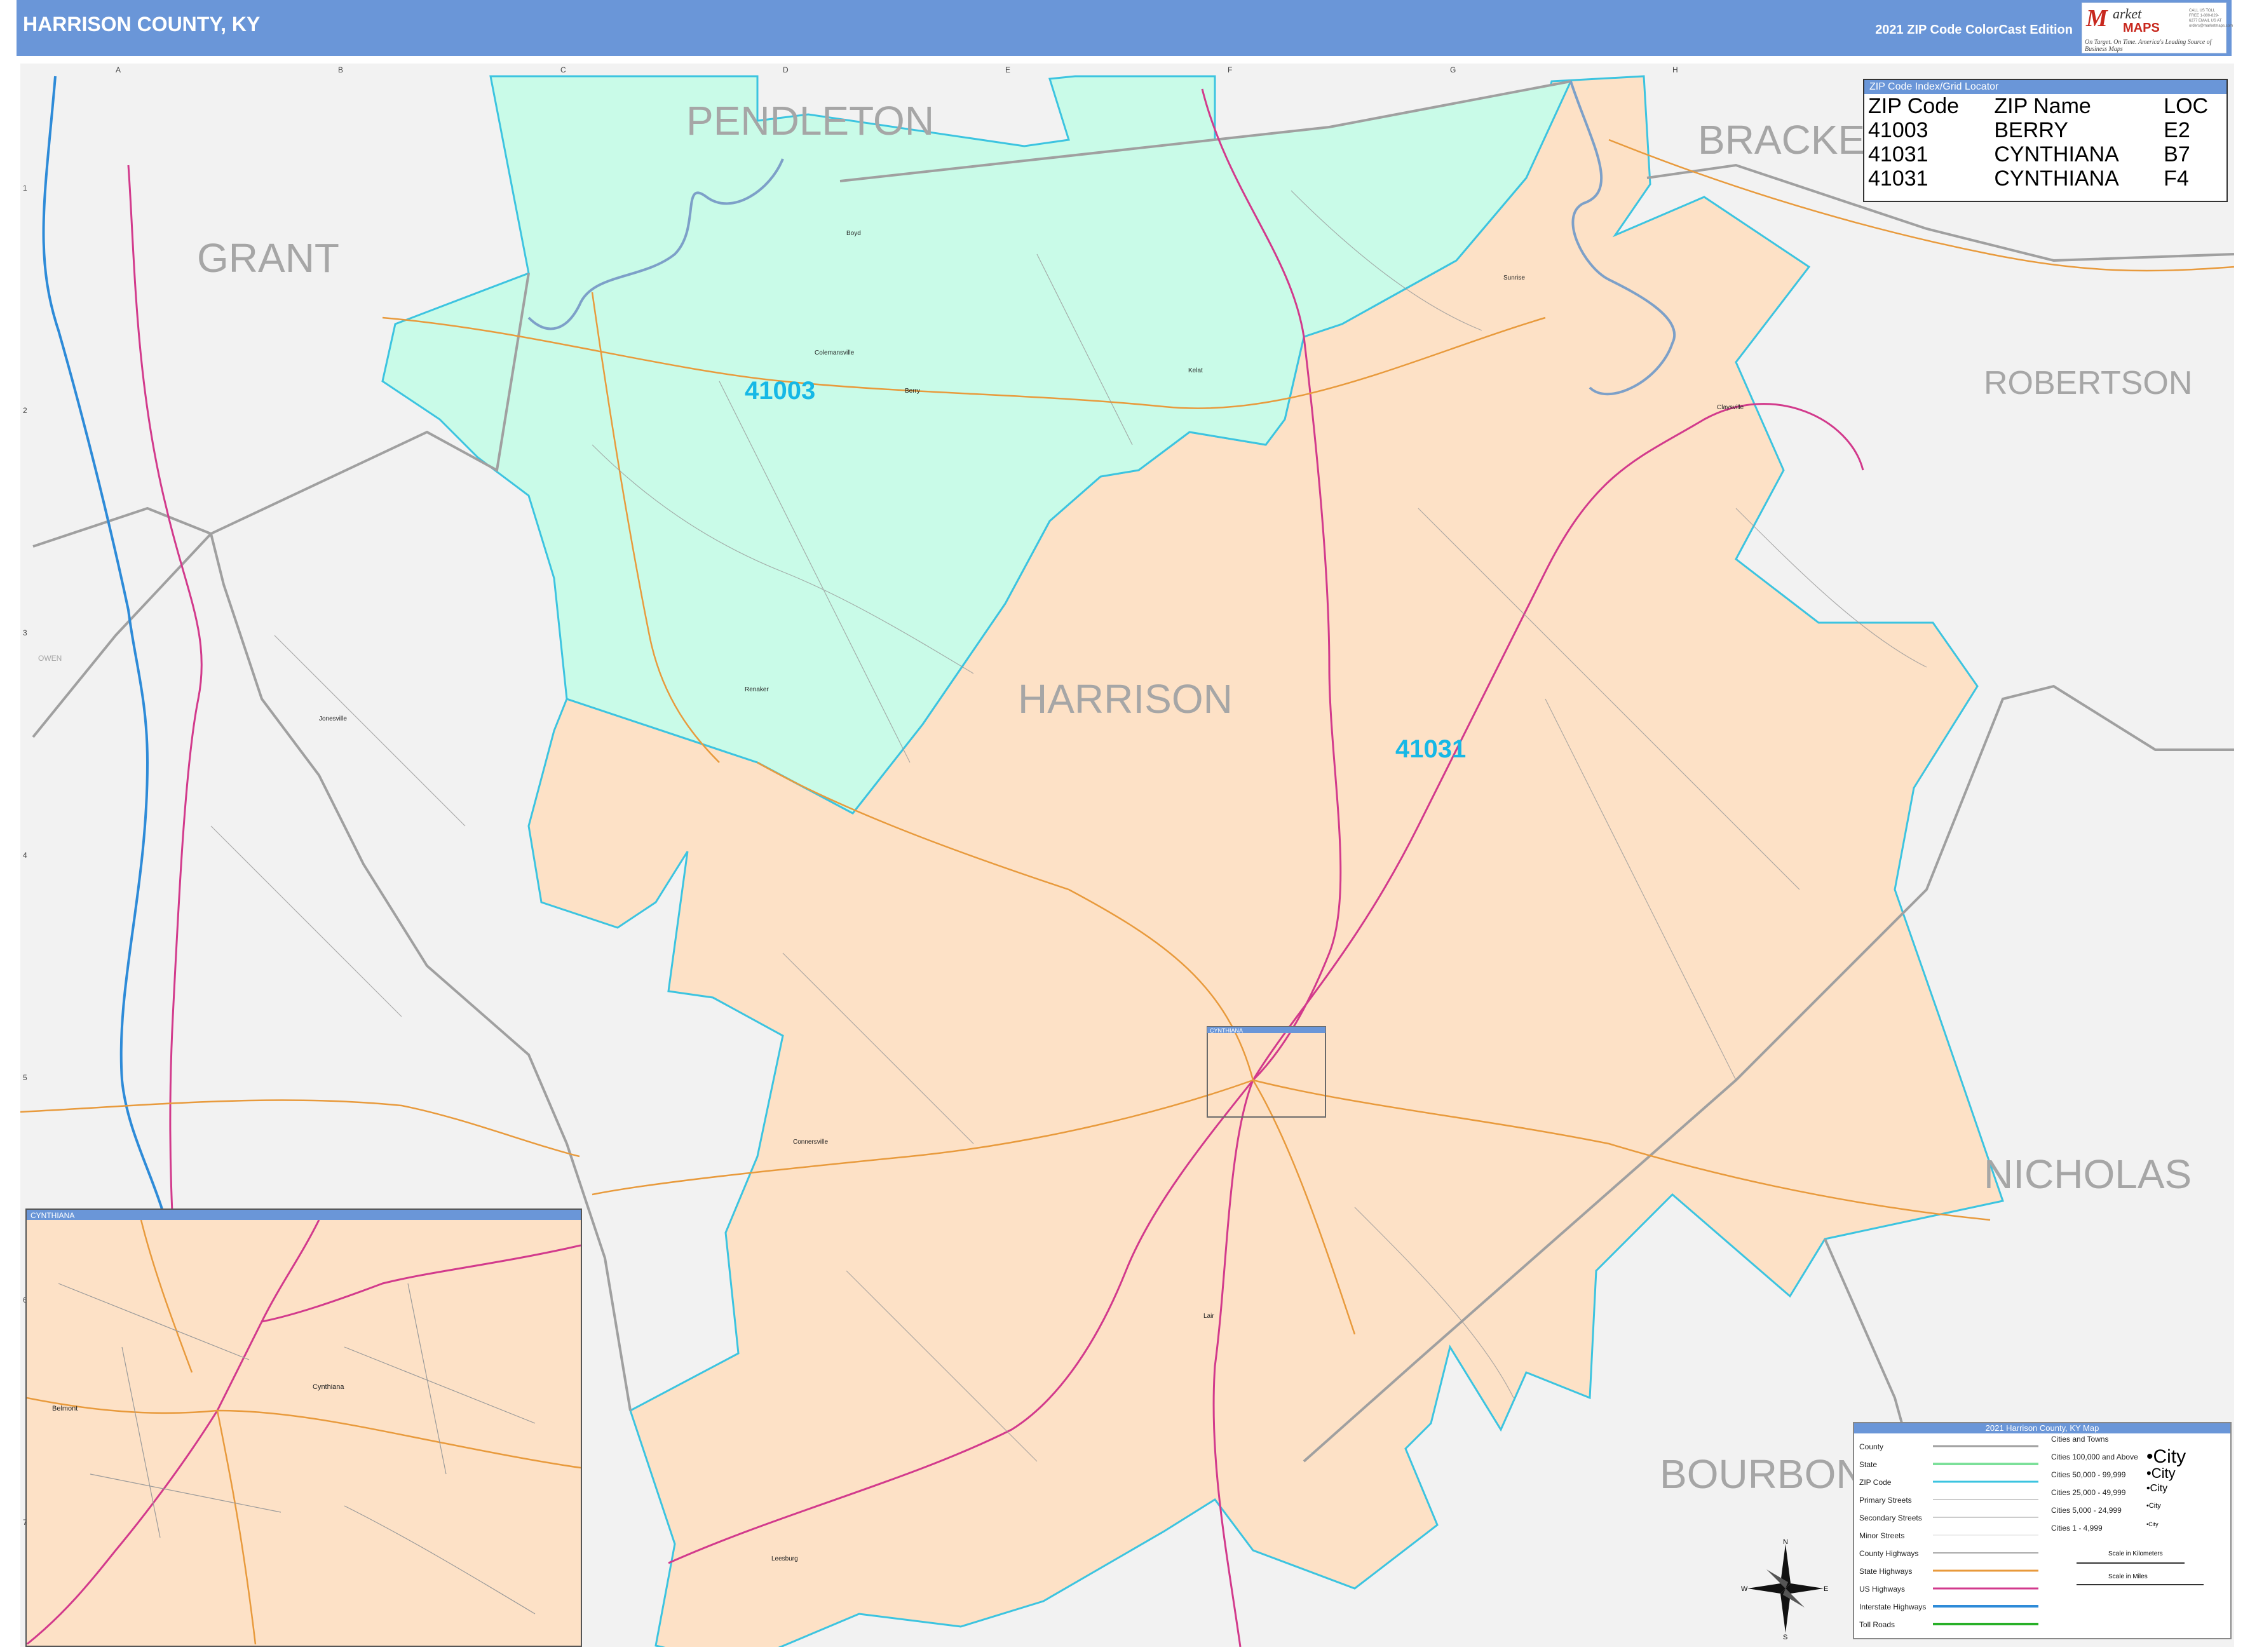 This screenshot has width=2250, height=1652. What do you see at coordinates (1514, 278) in the screenshot?
I see `town-sunrise: Sunrise` at bounding box center [1514, 278].